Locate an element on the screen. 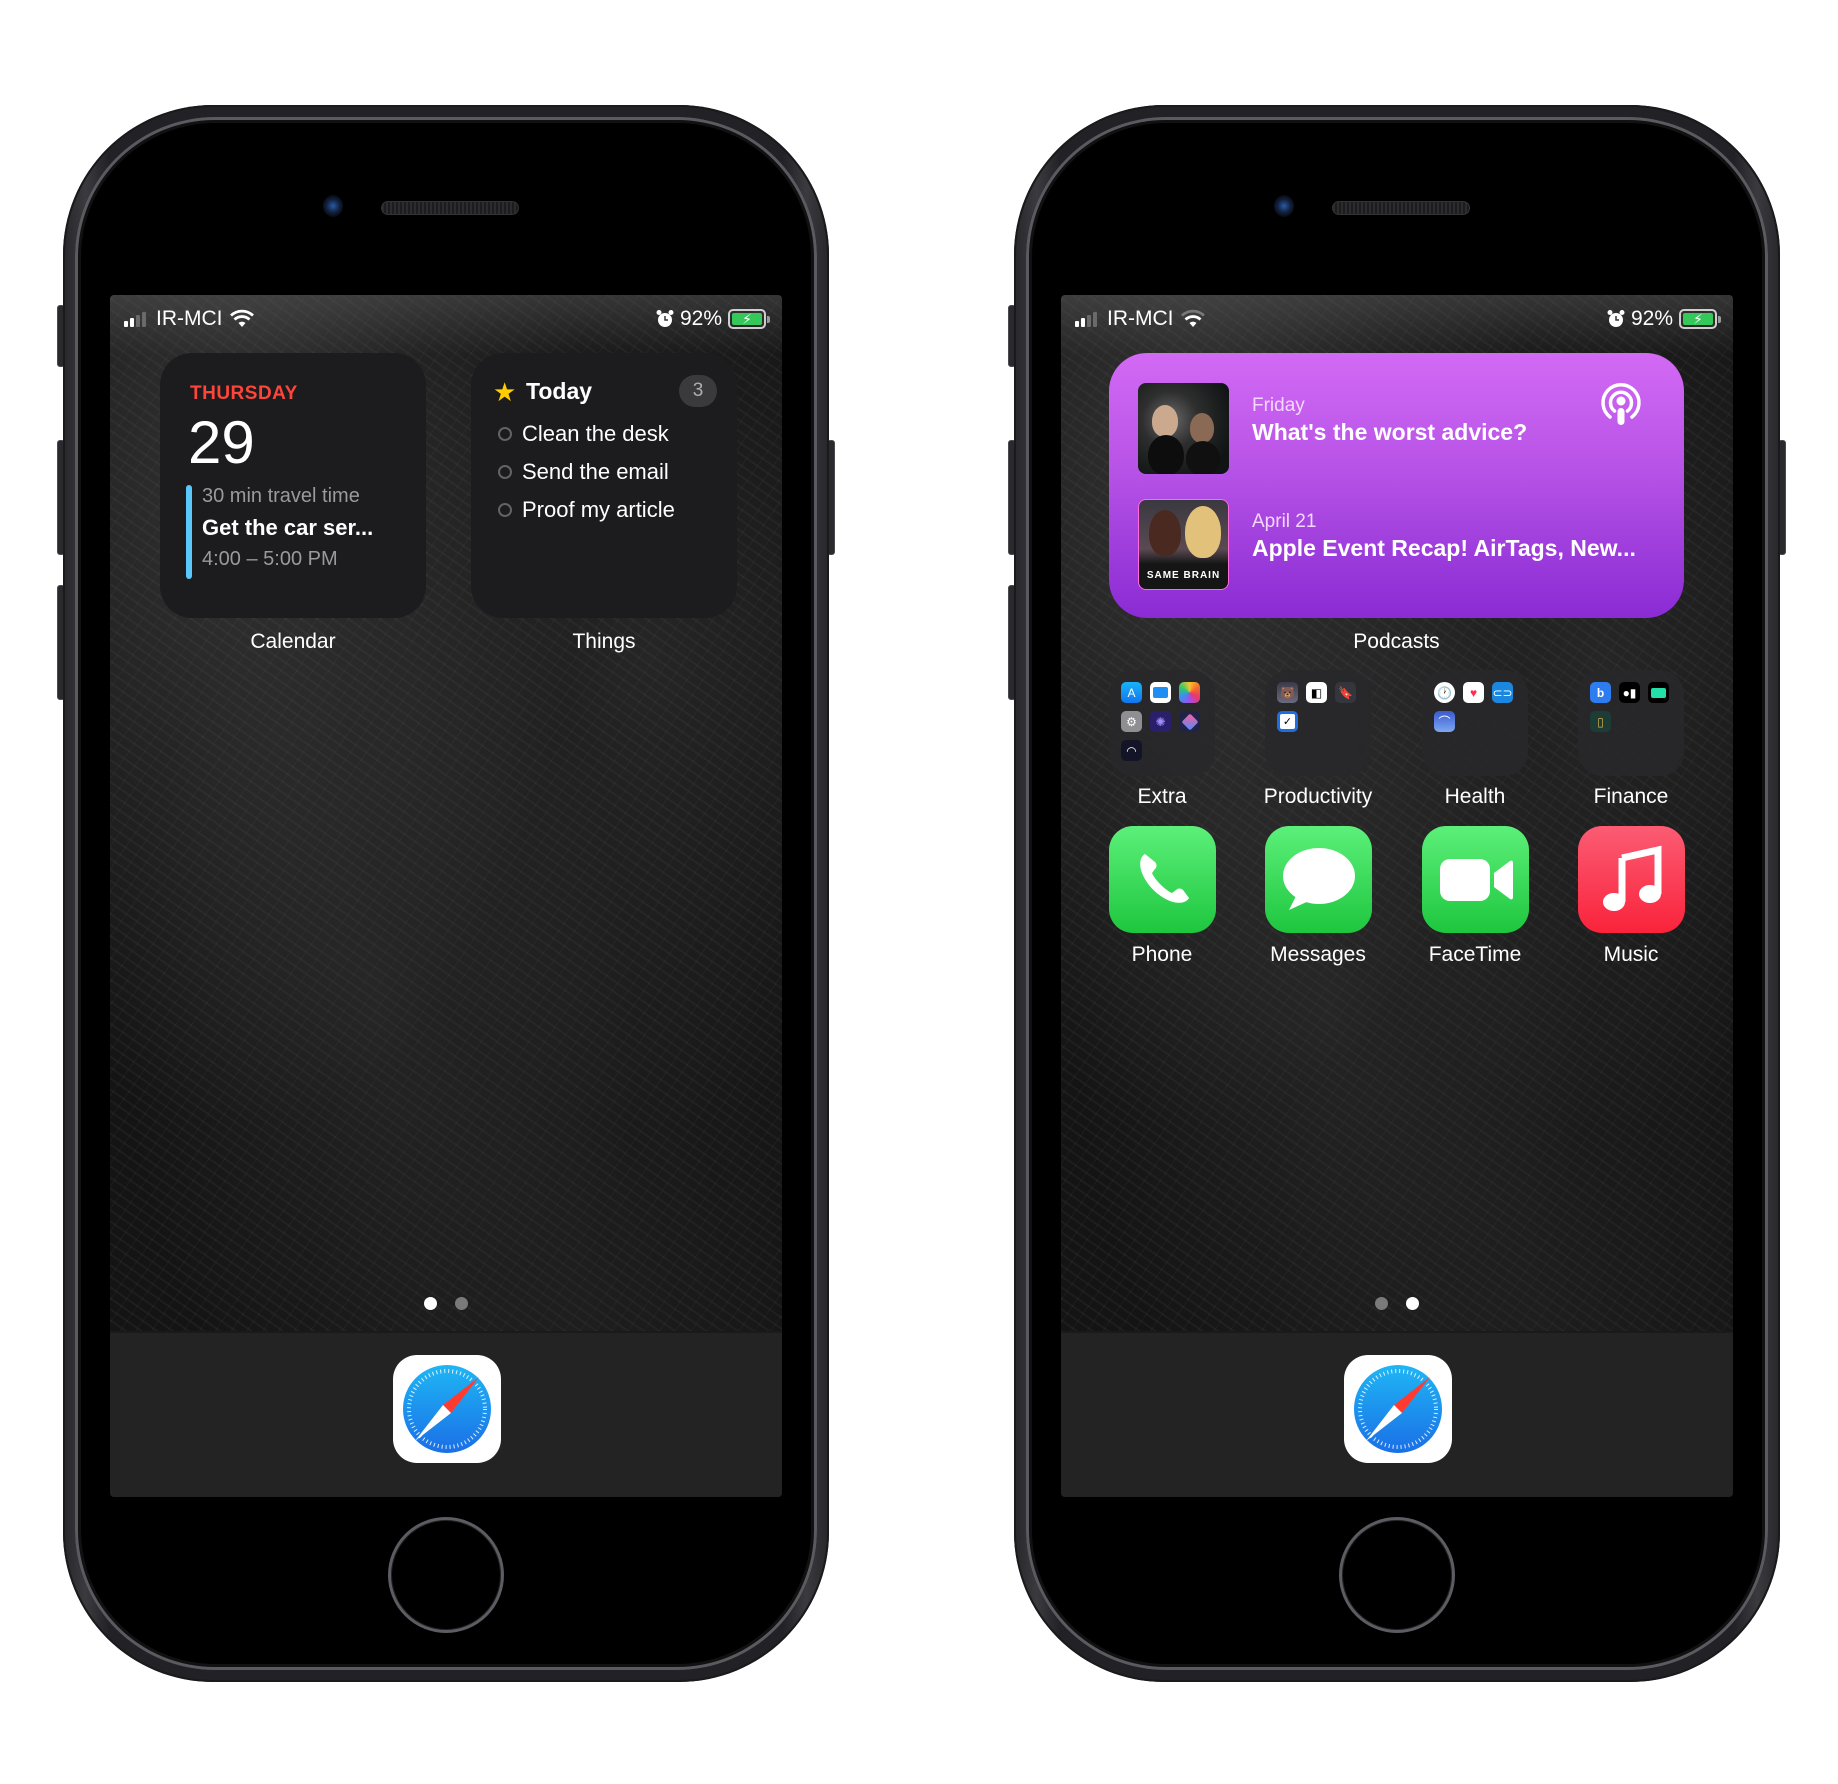 The height and width of the screenshot is (1784, 1838). todo-item: Send the email is located at coordinates (583, 472).